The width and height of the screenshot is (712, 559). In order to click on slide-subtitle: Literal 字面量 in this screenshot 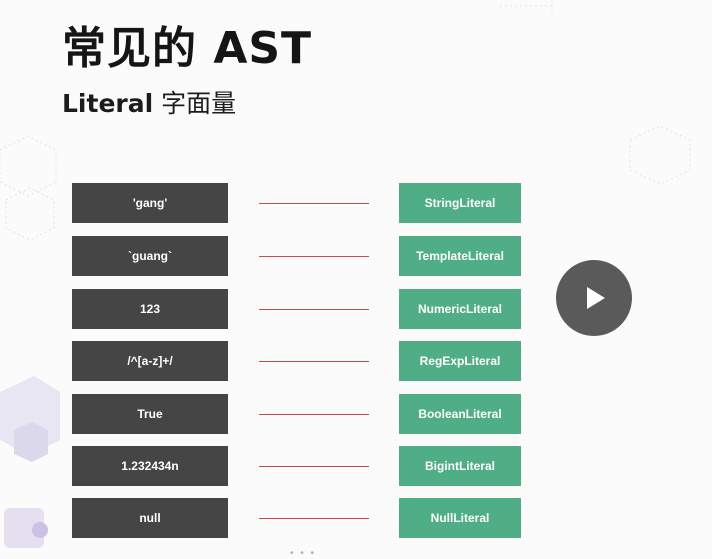, I will do `click(149, 102)`.